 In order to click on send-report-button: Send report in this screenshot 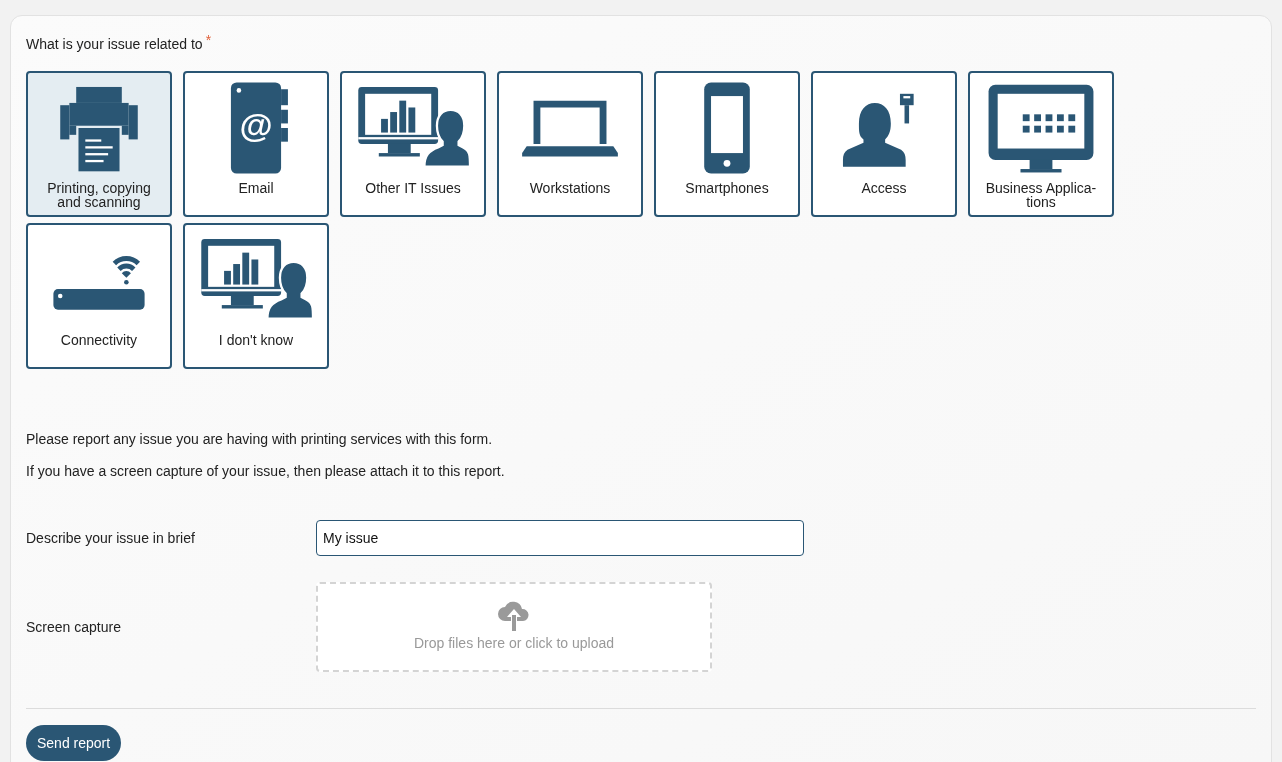, I will do `click(74, 743)`.